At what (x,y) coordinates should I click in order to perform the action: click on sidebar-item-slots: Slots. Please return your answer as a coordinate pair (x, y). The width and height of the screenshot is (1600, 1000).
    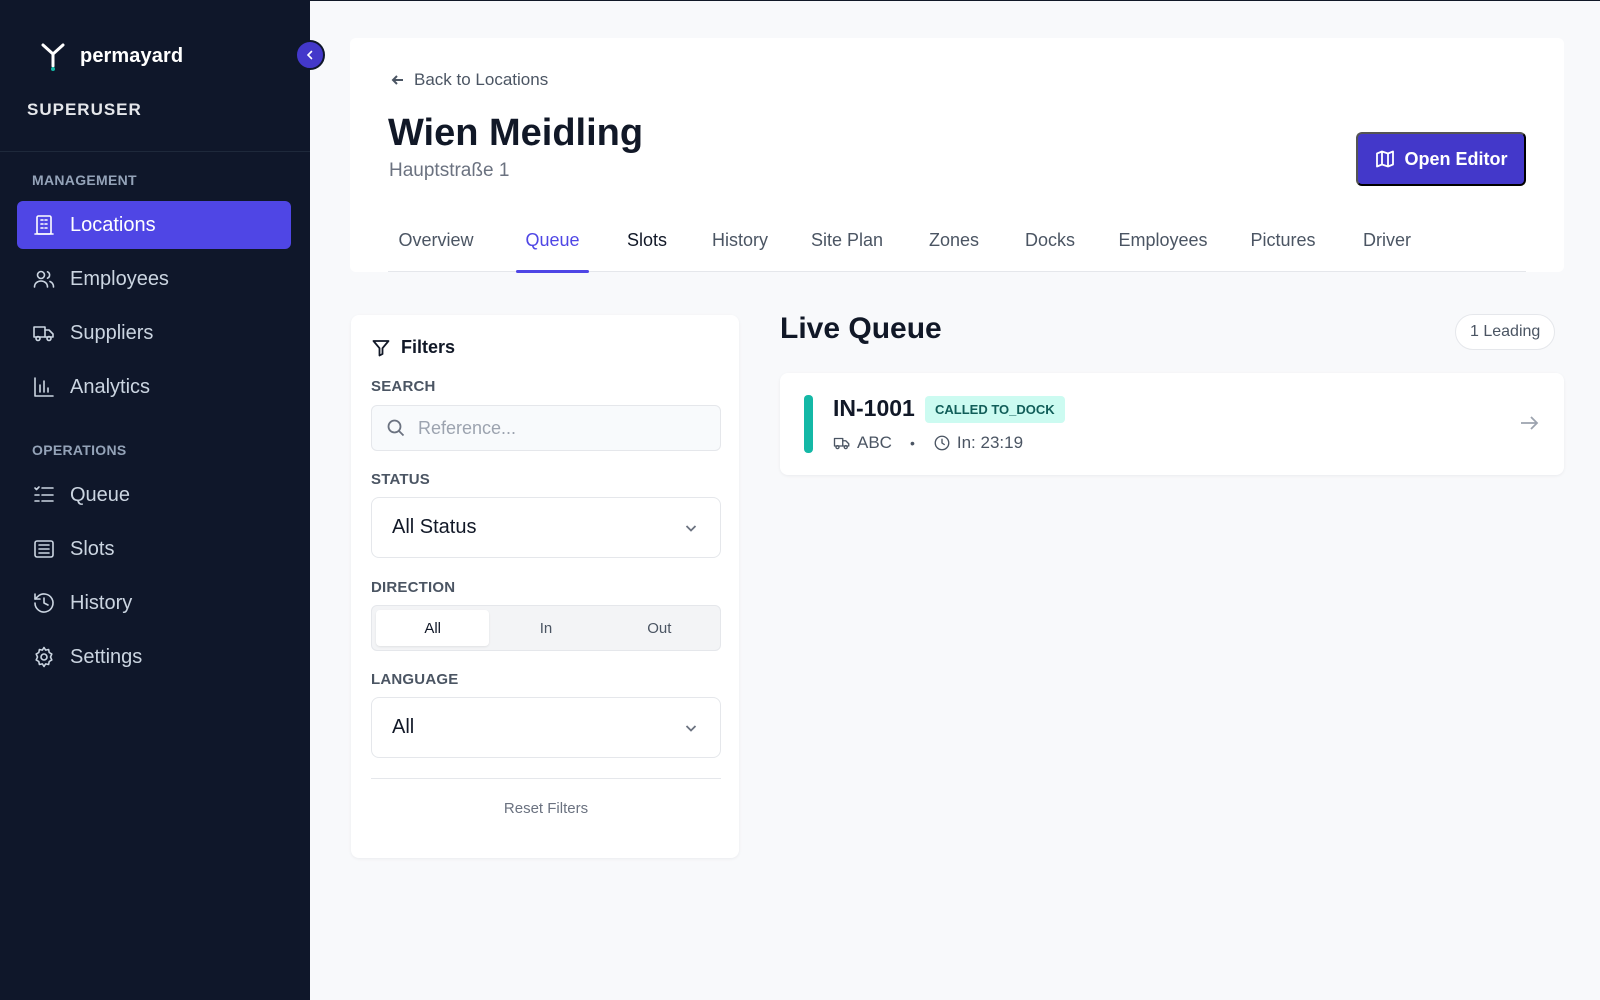
    Looking at the image, I should click on (154, 549).